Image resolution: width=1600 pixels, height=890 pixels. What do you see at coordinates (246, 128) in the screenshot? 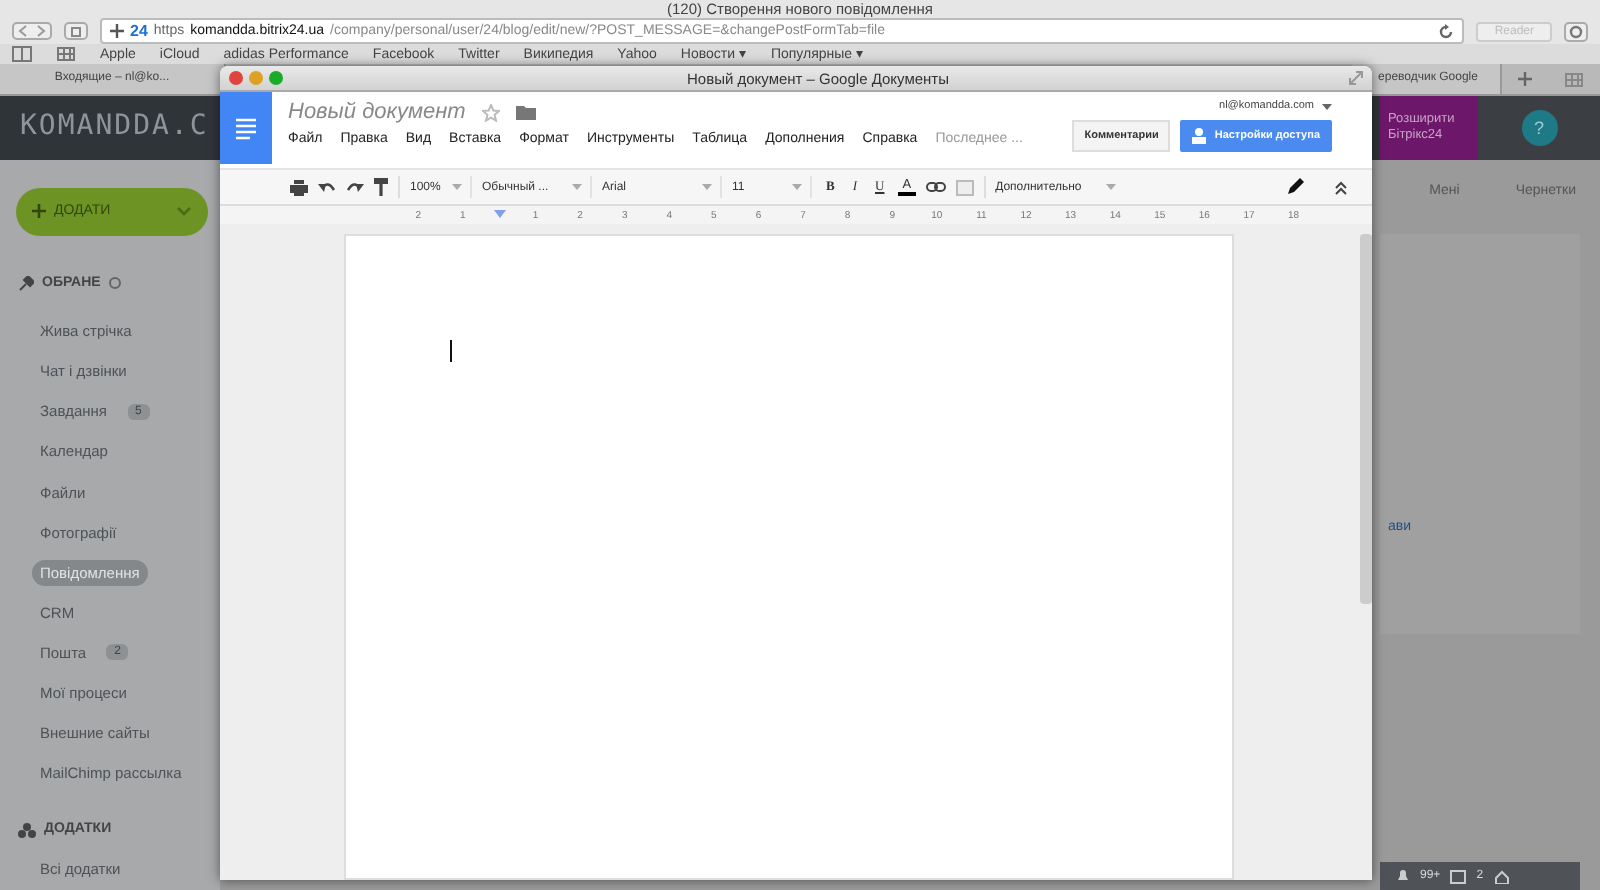
I see `document-logo-icon` at bounding box center [246, 128].